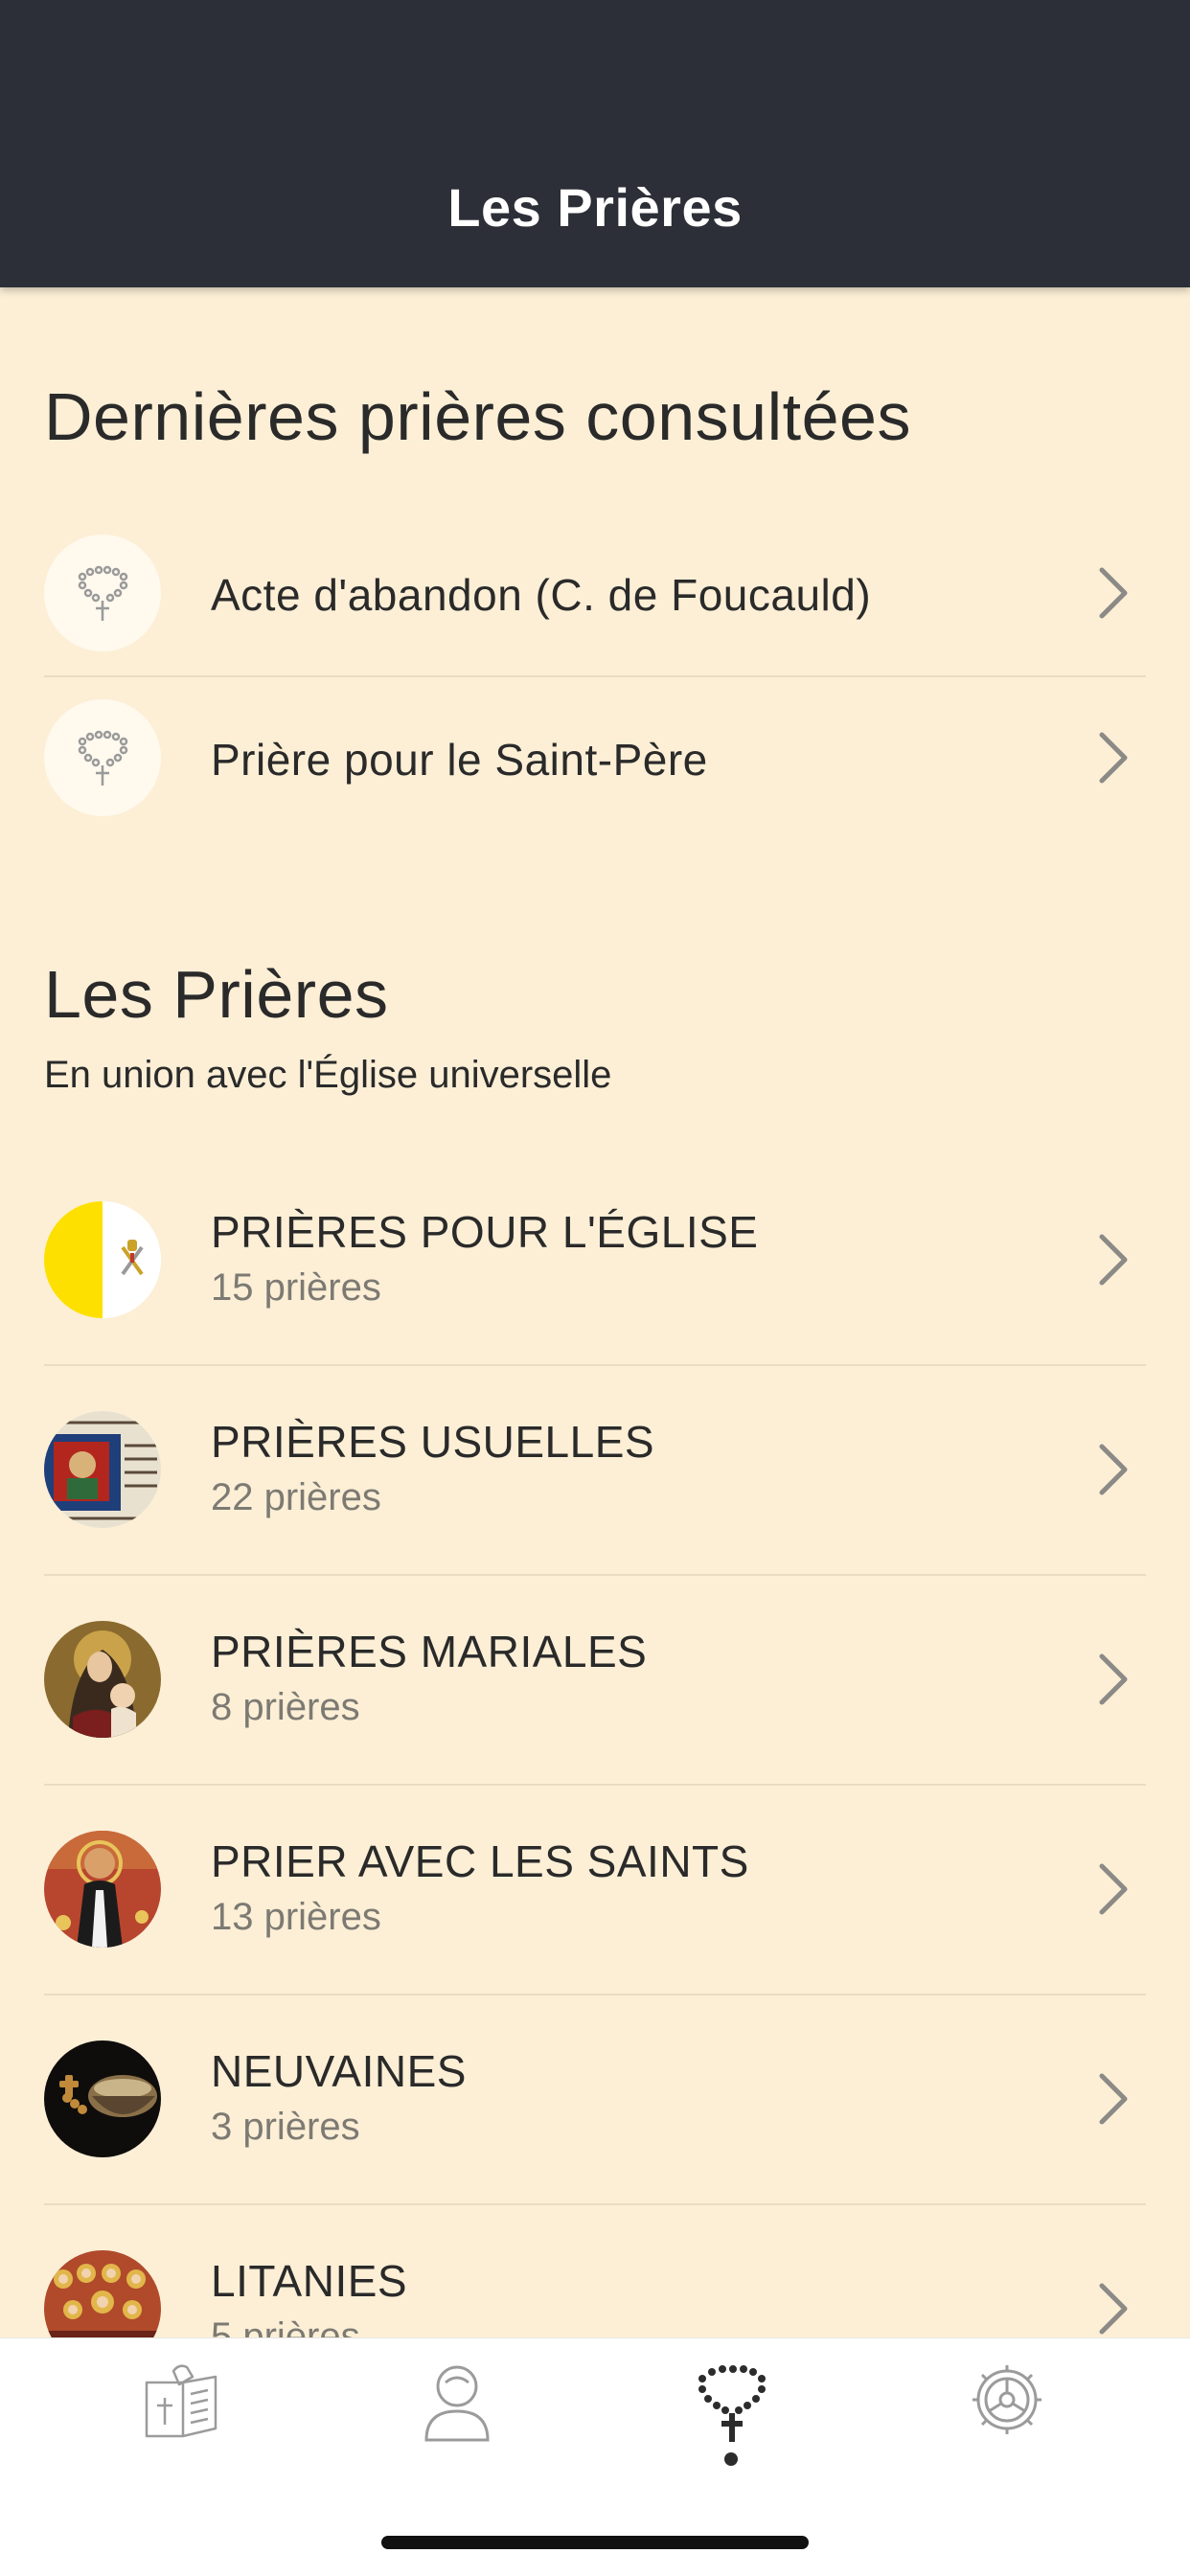 The image size is (1190, 2576). I want to click on rosary-bowl-icon, so click(103, 2098).